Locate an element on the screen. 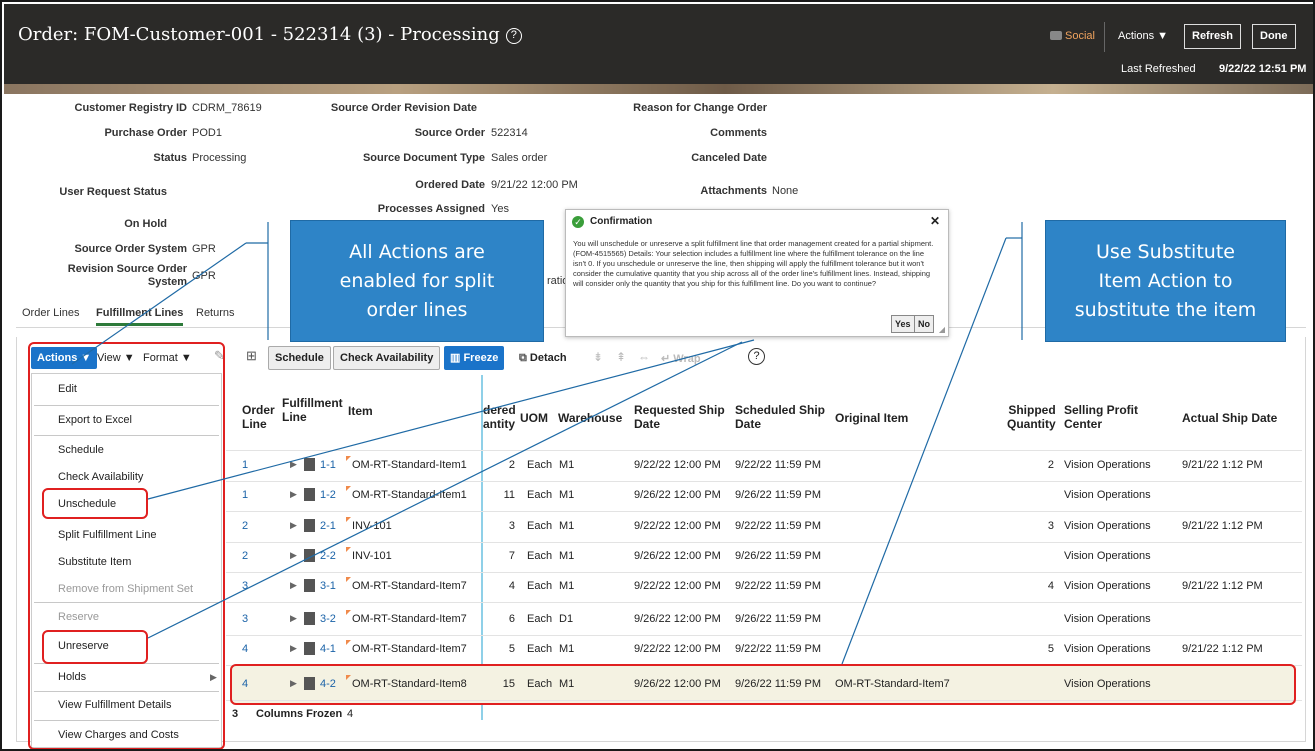  highlight-unreserve is located at coordinates (95, 647).